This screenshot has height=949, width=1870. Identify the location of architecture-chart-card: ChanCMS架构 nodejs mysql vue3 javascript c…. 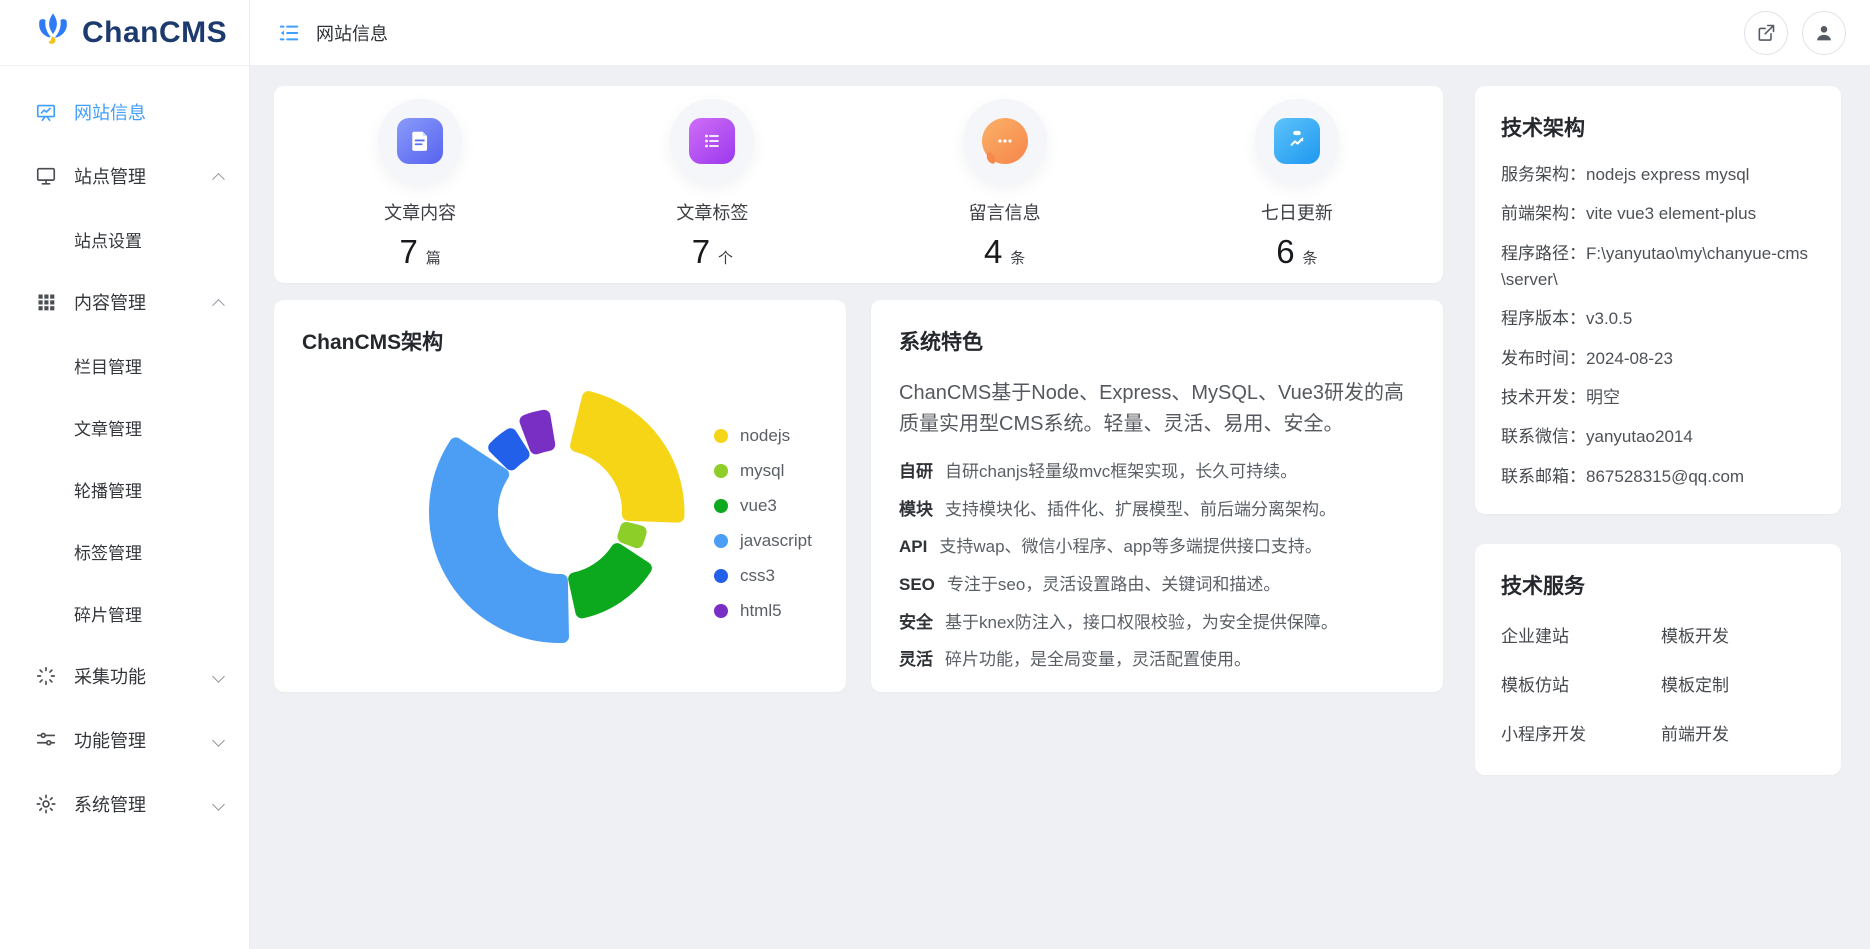
(560, 496).